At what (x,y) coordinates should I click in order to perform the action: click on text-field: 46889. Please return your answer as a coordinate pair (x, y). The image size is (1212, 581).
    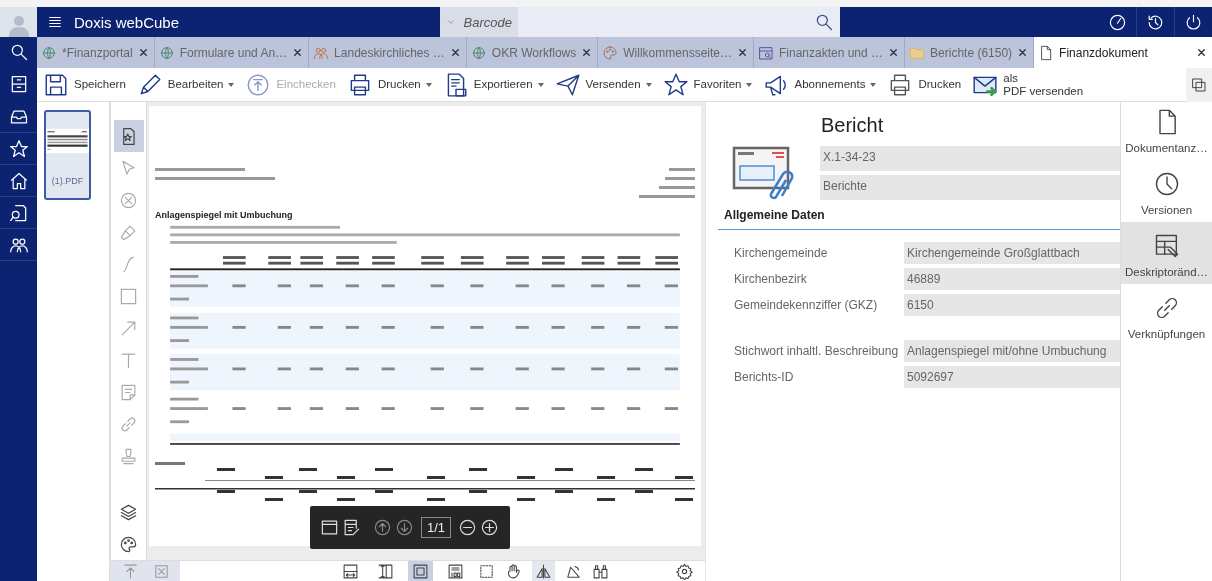
    Looking at the image, I should click on (1012, 279).